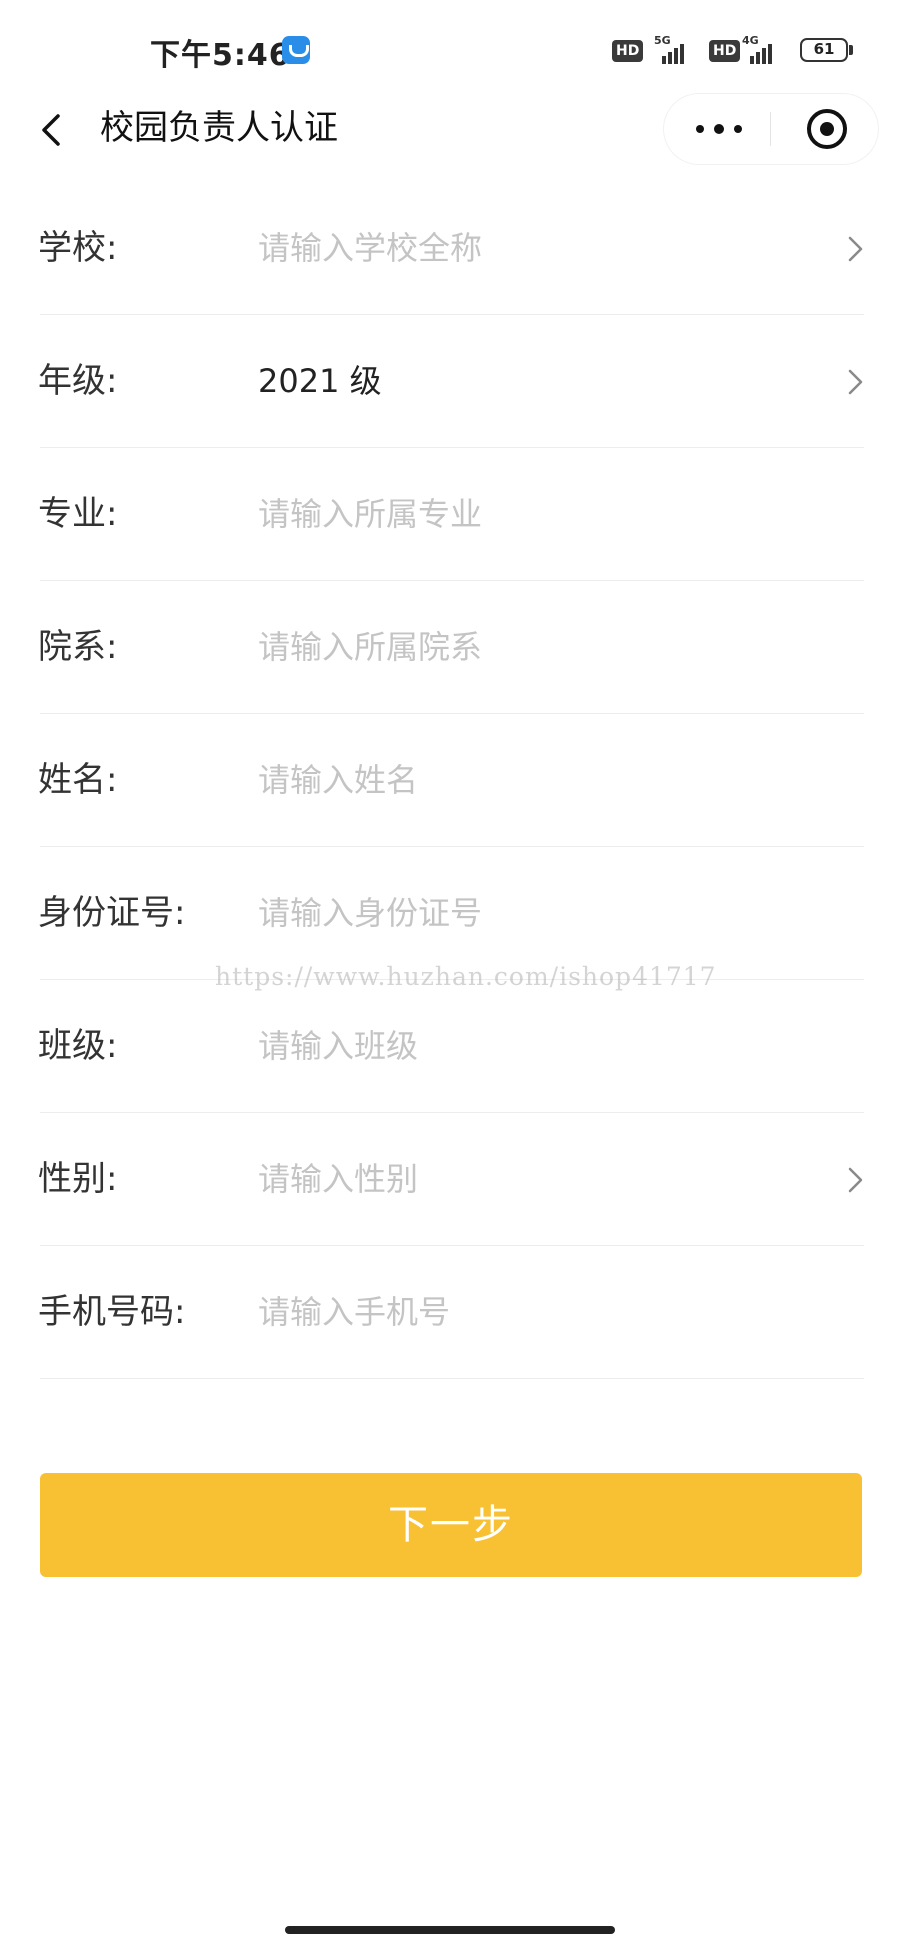 This screenshot has height=1950, width=900. I want to click on school-input: 请输入学校全称, so click(370, 248).